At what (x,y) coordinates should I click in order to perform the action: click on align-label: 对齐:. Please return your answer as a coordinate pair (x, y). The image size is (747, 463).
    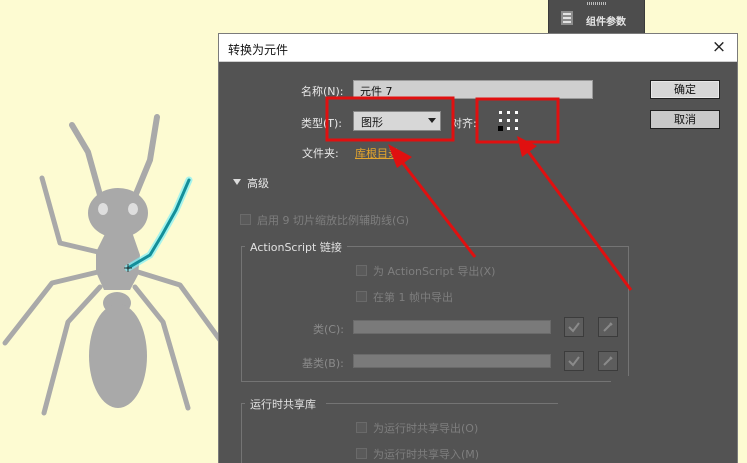
    Looking at the image, I should click on (464, 123).